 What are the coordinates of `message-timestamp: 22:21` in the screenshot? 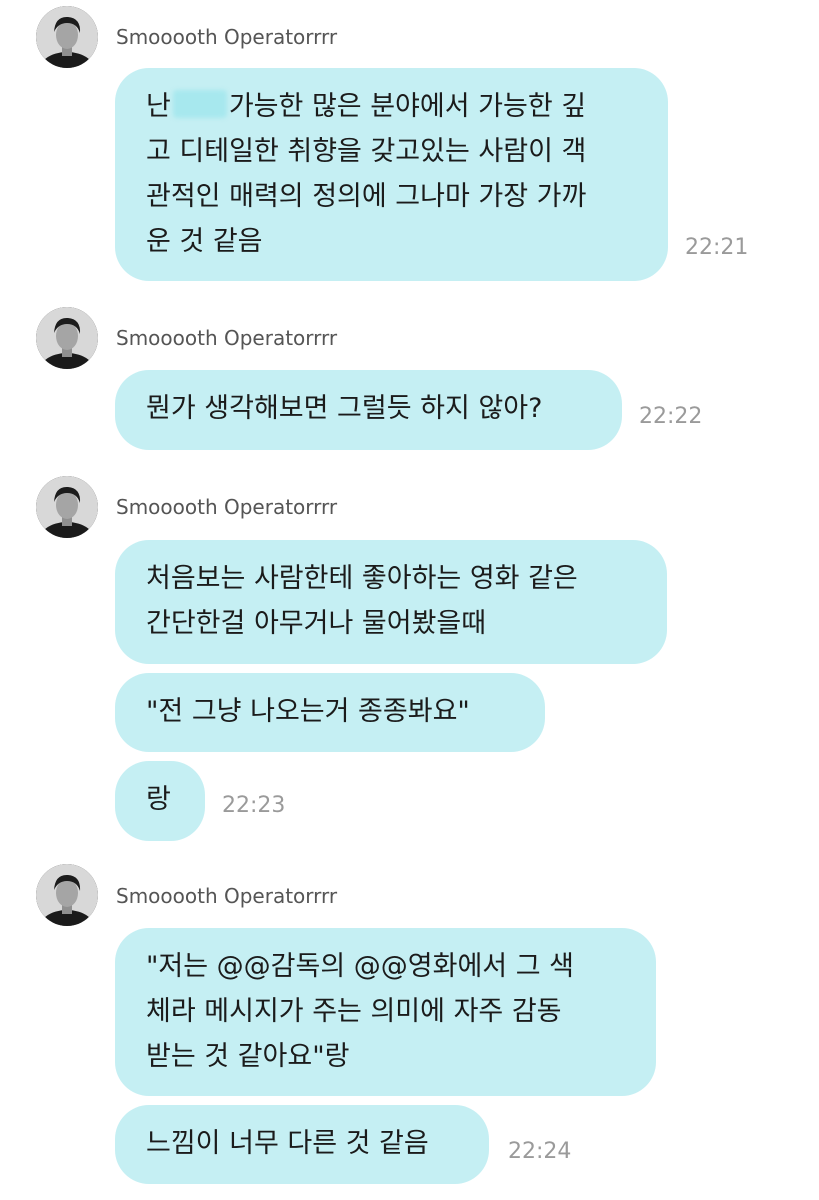 It's located at (717, 247).